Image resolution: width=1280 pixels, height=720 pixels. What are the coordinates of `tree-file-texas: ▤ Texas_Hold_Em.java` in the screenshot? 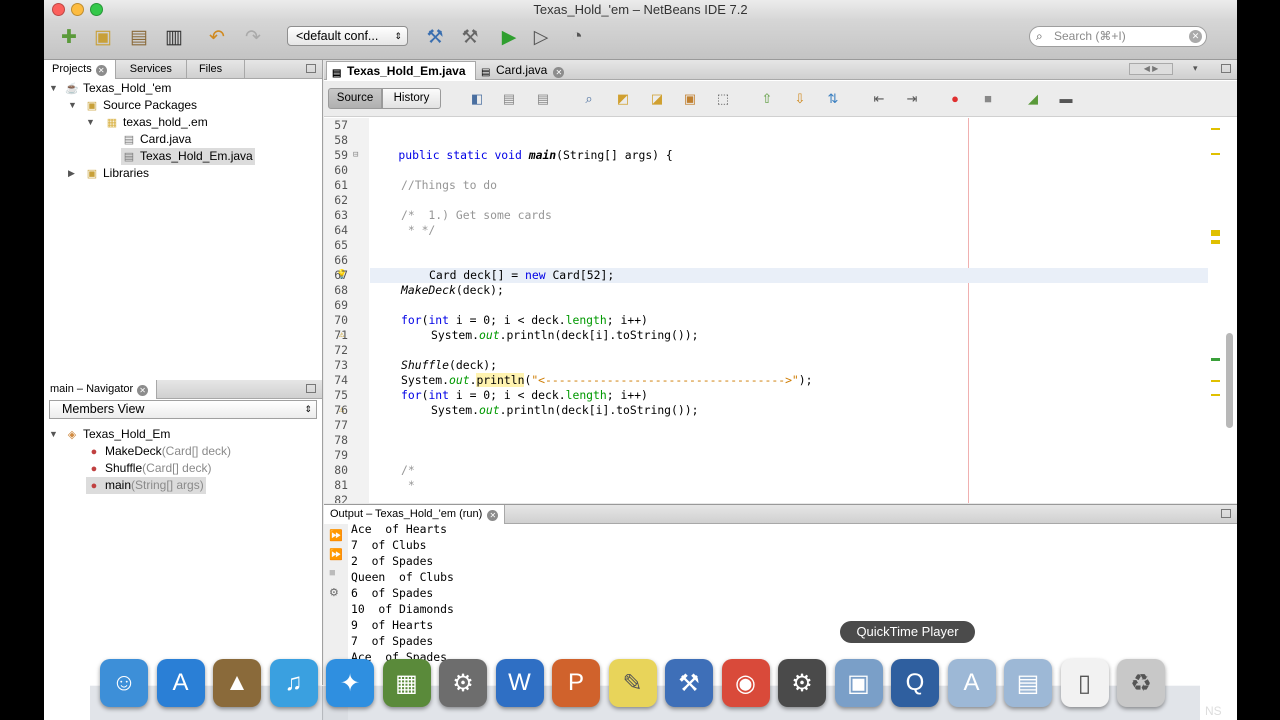 It's located at (188, 156).